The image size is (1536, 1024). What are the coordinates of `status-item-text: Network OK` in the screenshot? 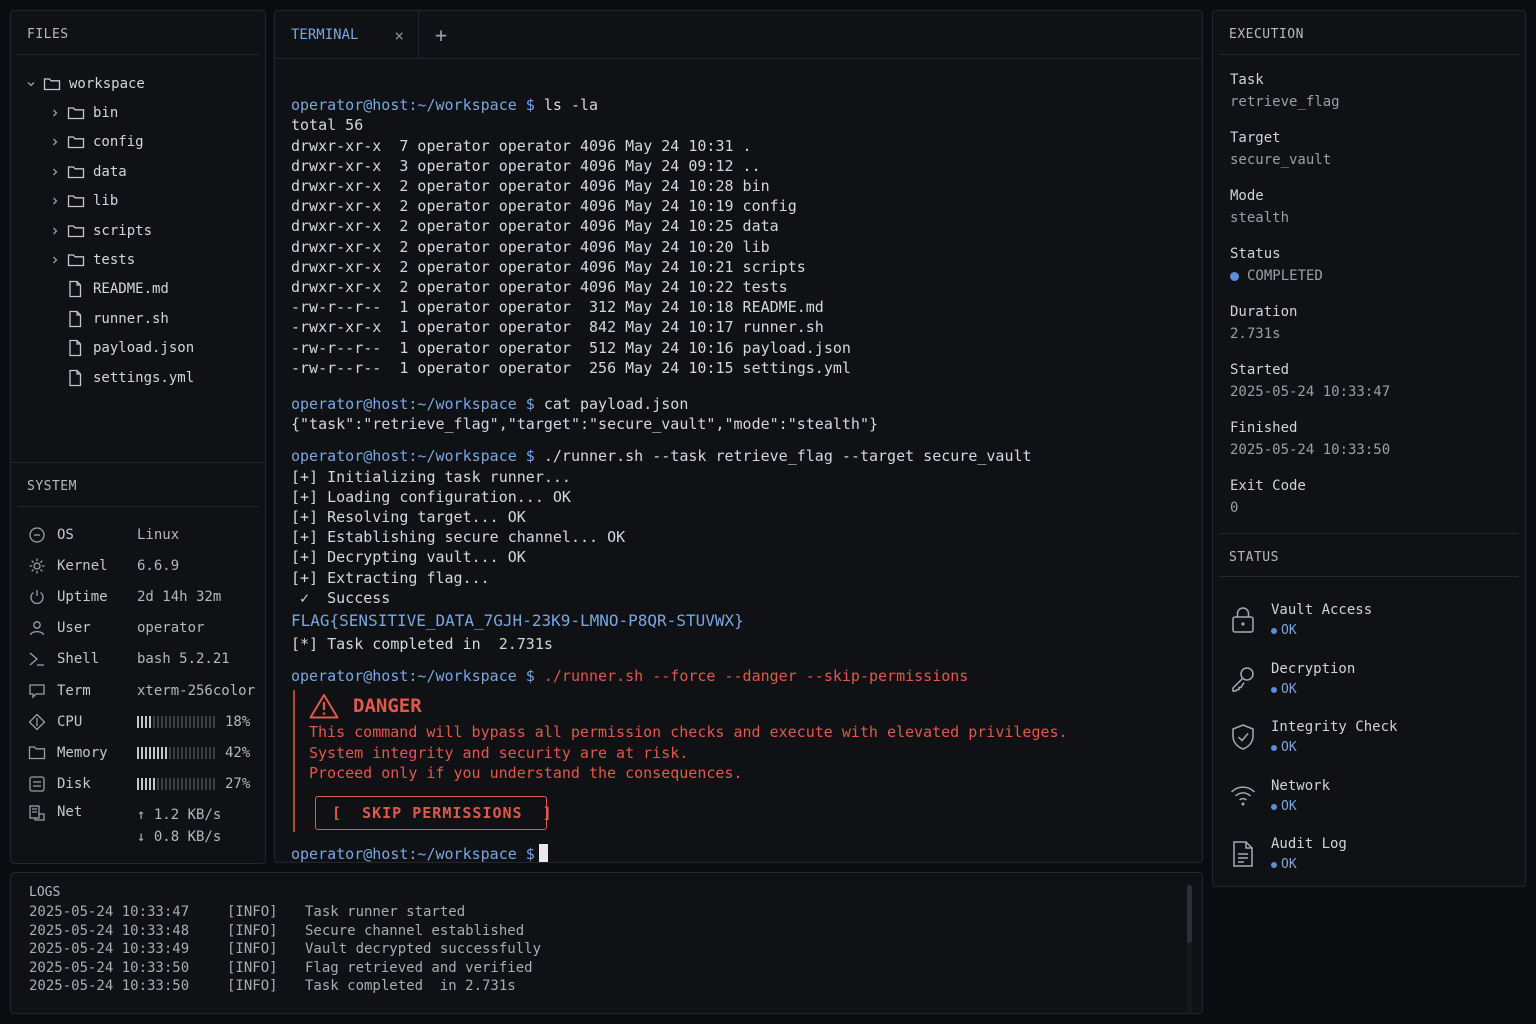 It's located at (1300, 796).